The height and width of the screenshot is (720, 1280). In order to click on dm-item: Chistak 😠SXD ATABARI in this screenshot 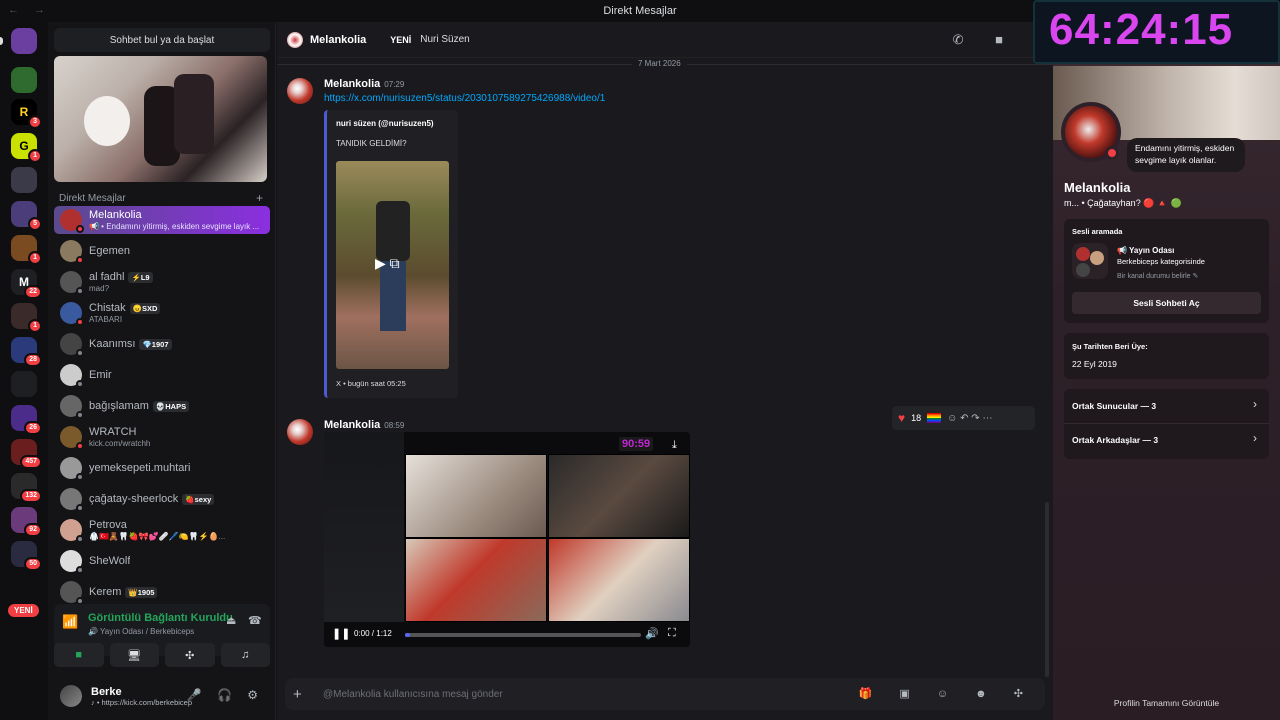, I will do `click(162, 313)`.